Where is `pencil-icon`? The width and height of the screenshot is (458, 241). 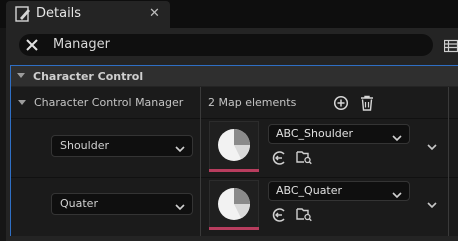
pencil-icon is located at coordinates (23, 14).